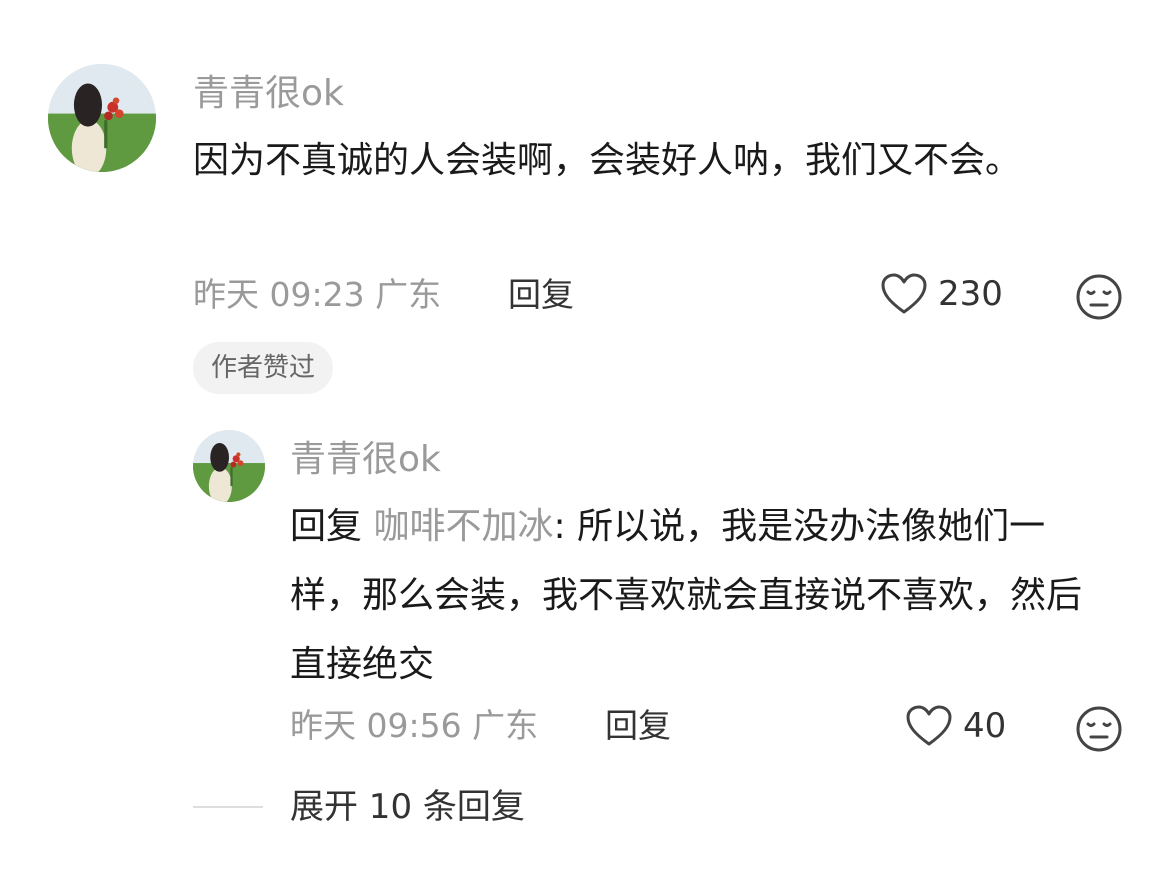 This screenshot has height=888, width=1170. Describe the element at coordinates (365, 460) in the screenshot. I see `reply-author: 青青很ok` at that location.